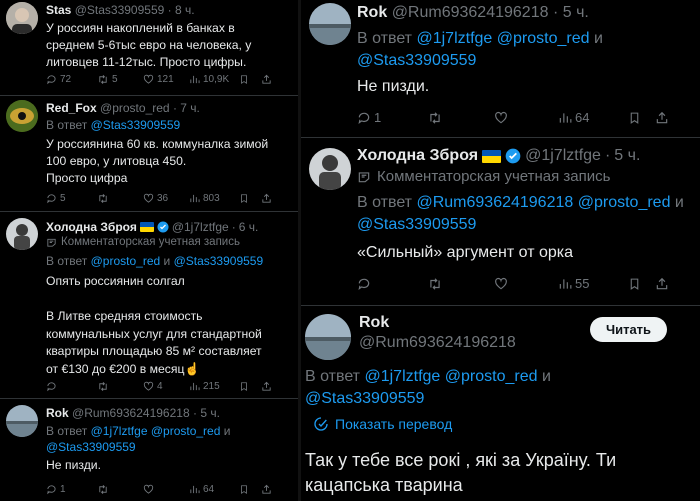 This screenshot has height=501, width=700. Describe the element at coordinates (382, 424) in the screenshot. I see `show-translation-link: Показать перевод` at that location.